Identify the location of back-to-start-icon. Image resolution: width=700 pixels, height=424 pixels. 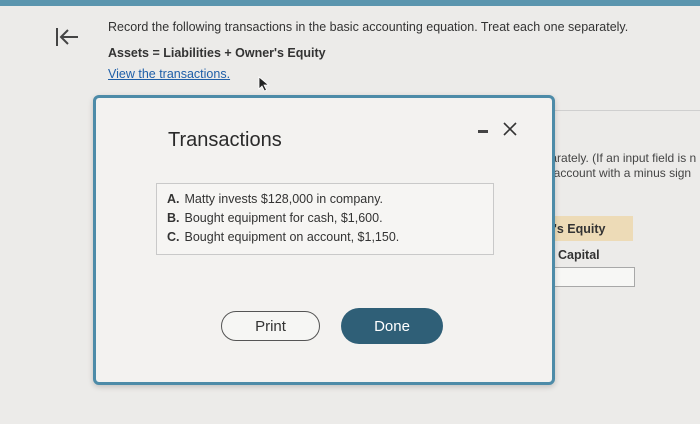
(67, 37).